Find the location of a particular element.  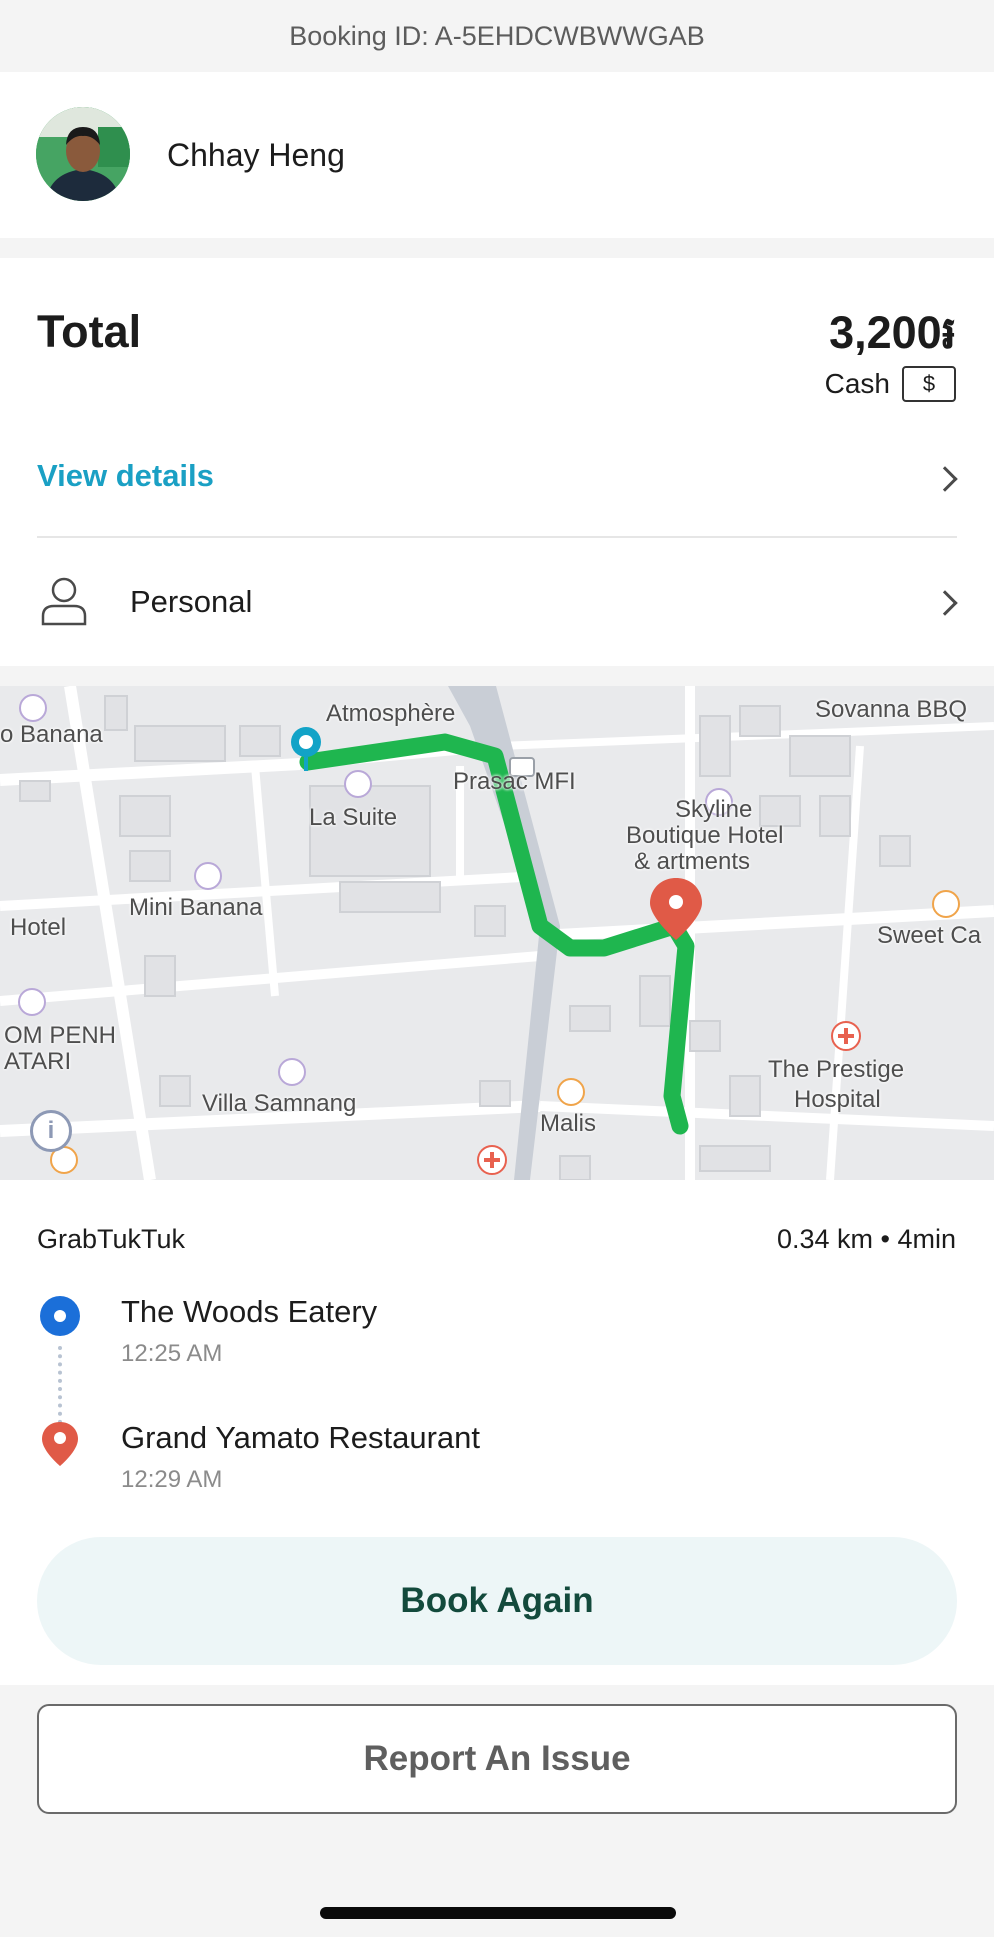

dropoff-pin-icon is located at coordinates (60, 1444).